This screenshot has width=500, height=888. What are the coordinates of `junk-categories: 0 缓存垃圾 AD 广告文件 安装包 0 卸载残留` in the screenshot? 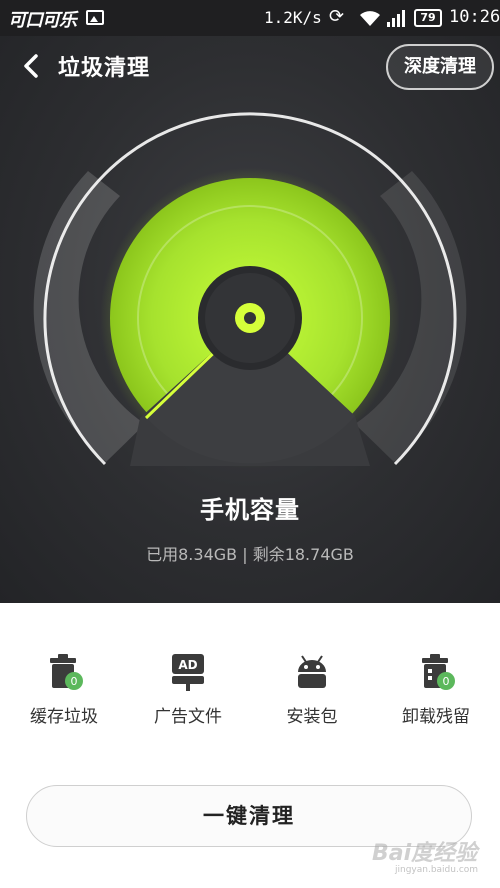 It's located at (250, 692).